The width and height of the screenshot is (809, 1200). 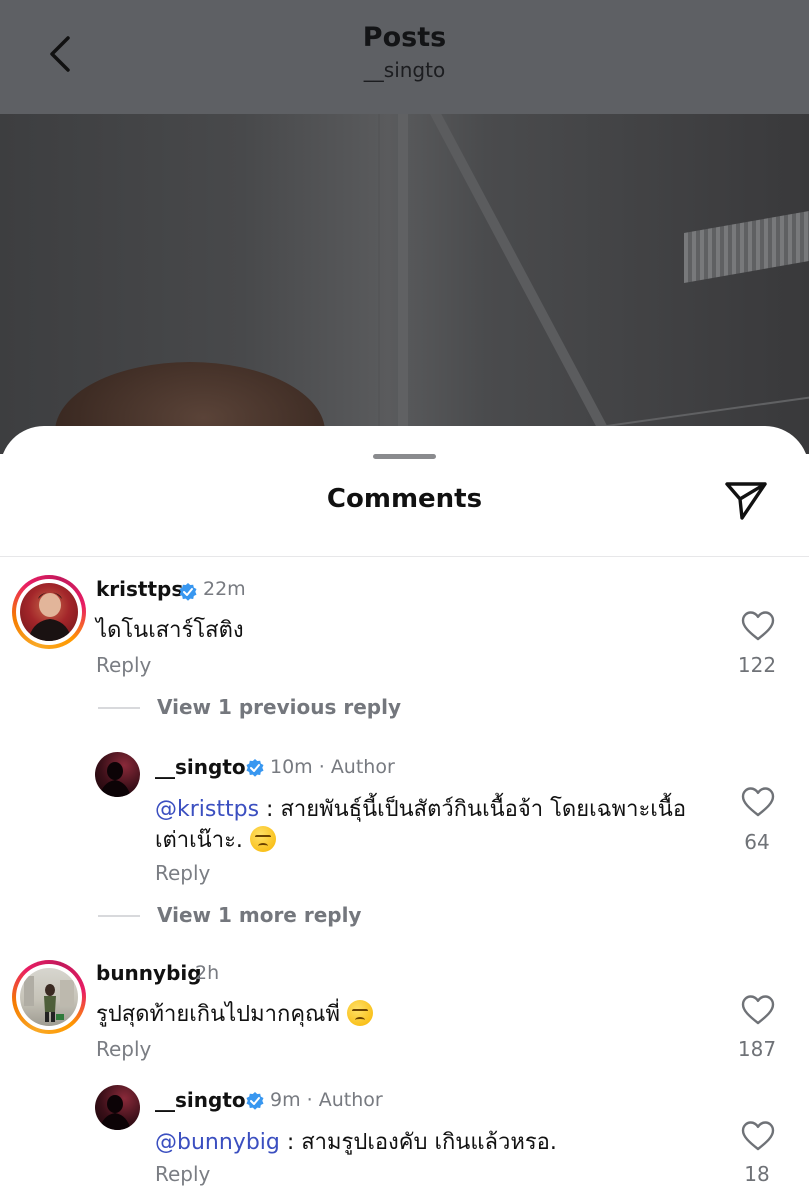 I want to click on top-bar: Posts __singto, so click(x=404, y=57).